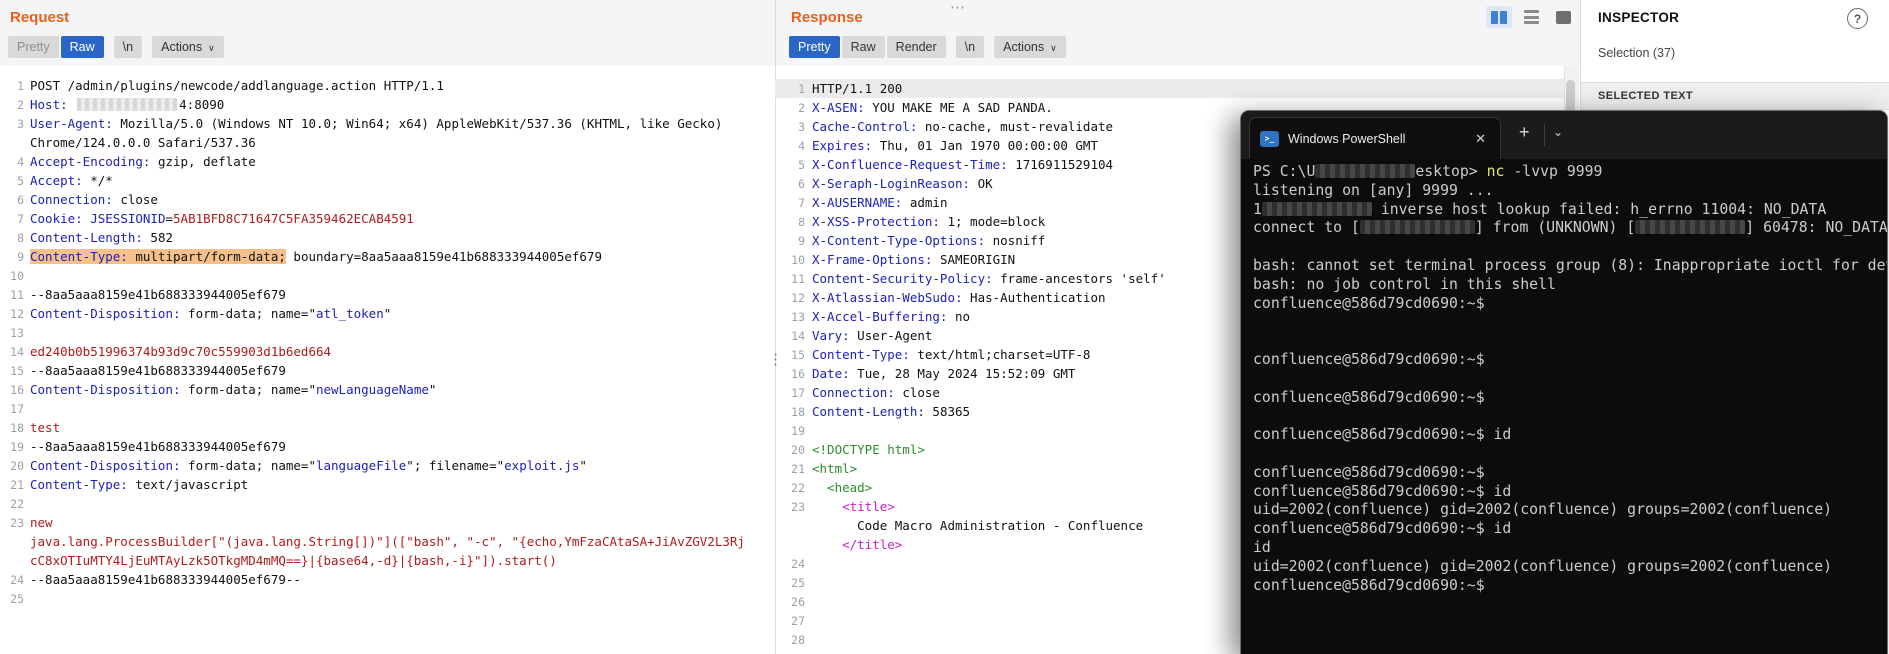 The height and width of the screenshot is (654, 1889). What do you see at coordinates (542, 465) in the screenshot?
I see `code-segment: exploit.js` at bounding box center [542, 465].